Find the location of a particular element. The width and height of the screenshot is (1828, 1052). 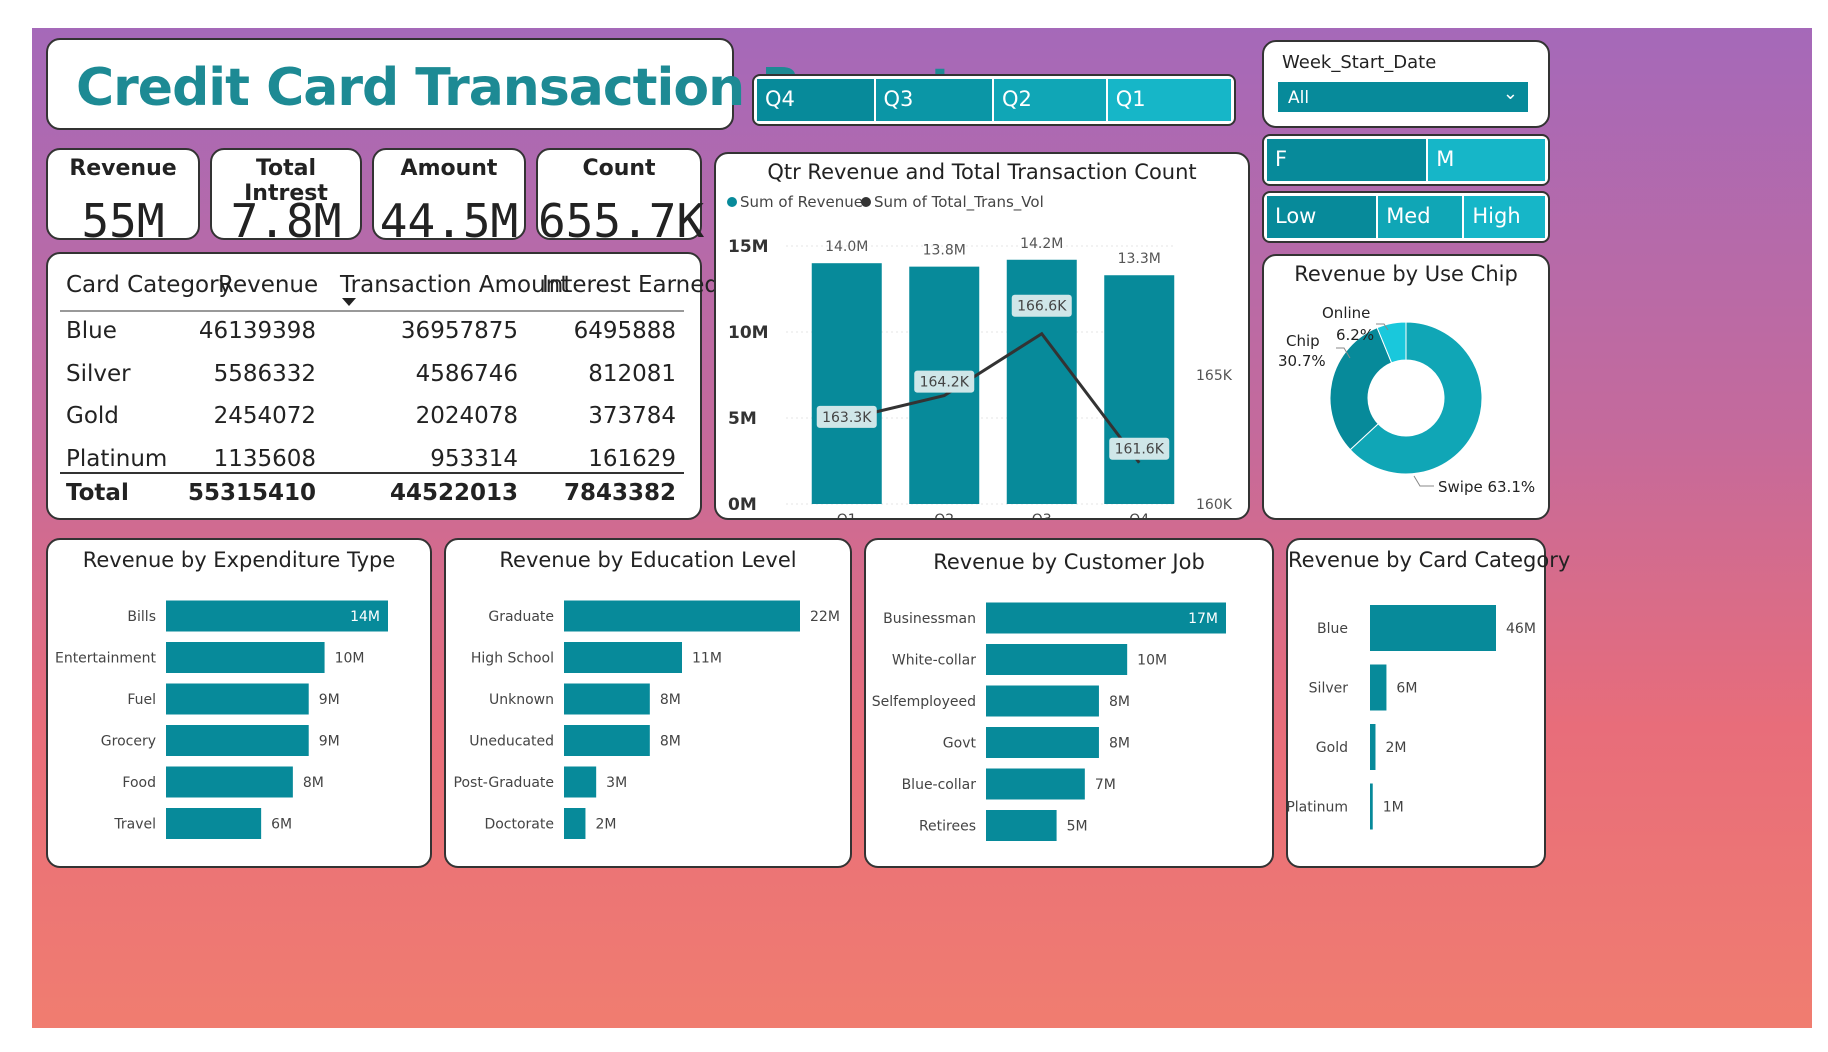

y-tick-label: Businessman is located at coordinates (929, 619).